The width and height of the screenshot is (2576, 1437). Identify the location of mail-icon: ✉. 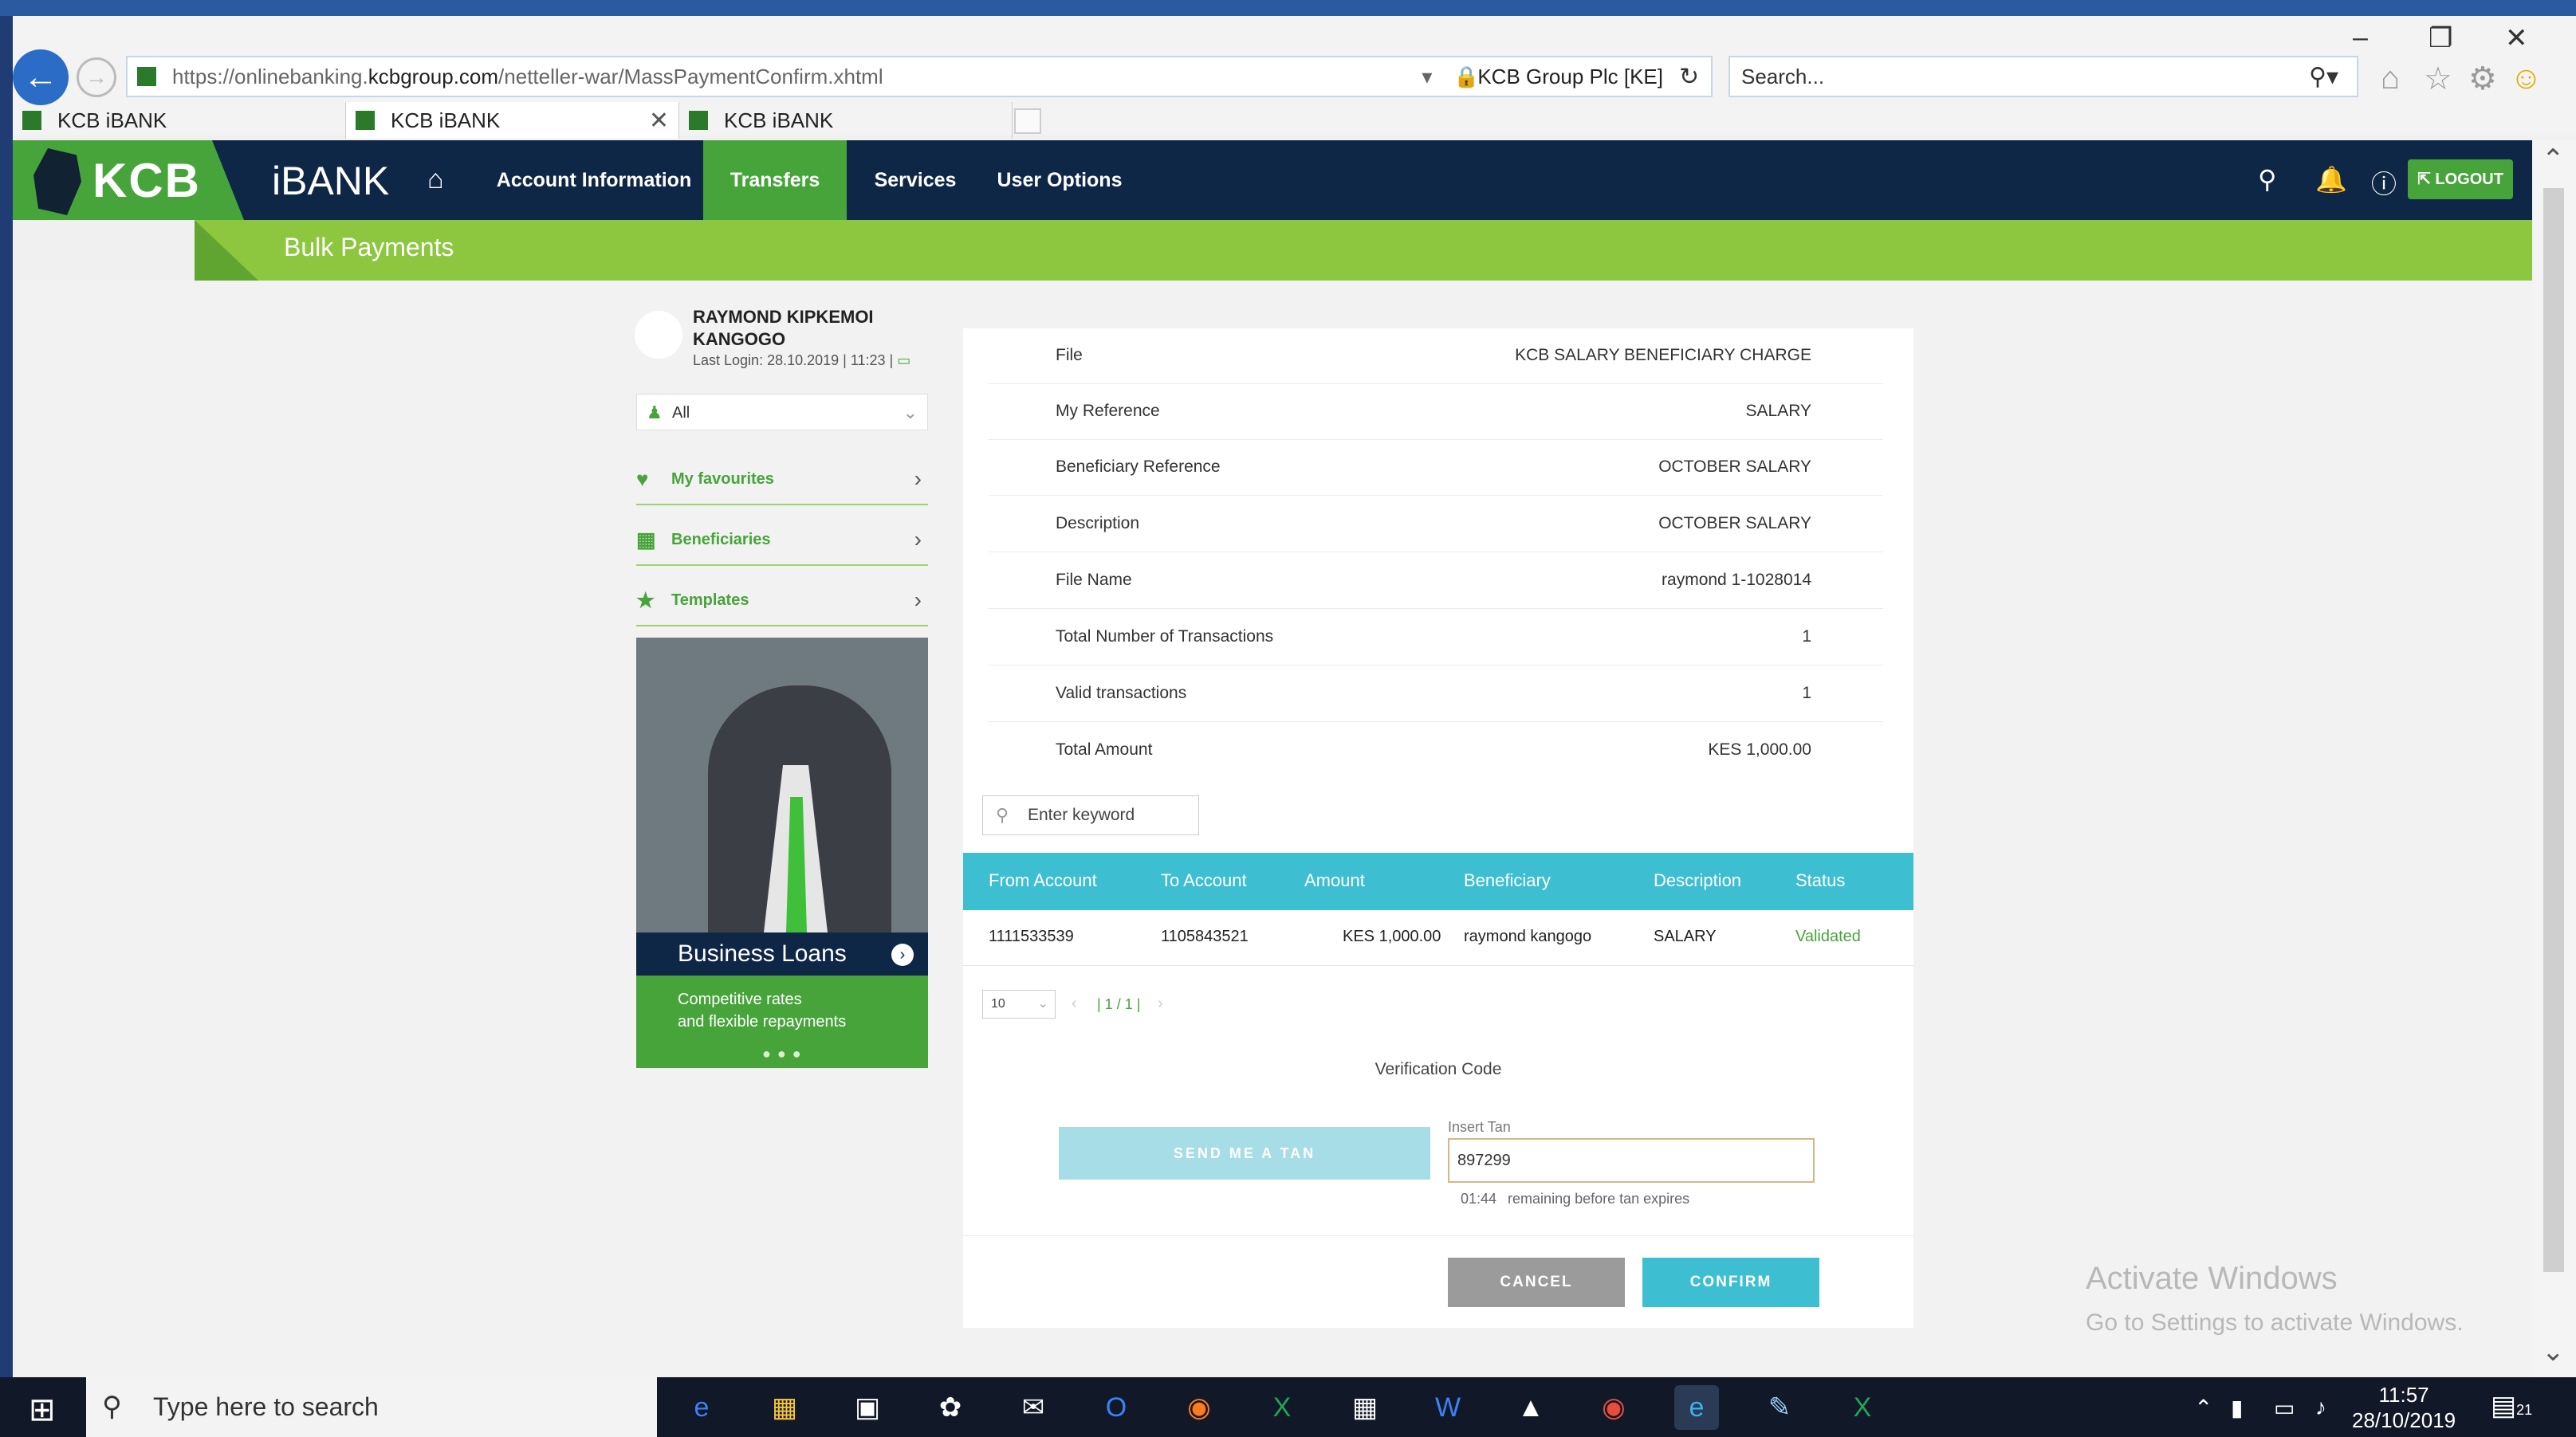
(1034, 1407).